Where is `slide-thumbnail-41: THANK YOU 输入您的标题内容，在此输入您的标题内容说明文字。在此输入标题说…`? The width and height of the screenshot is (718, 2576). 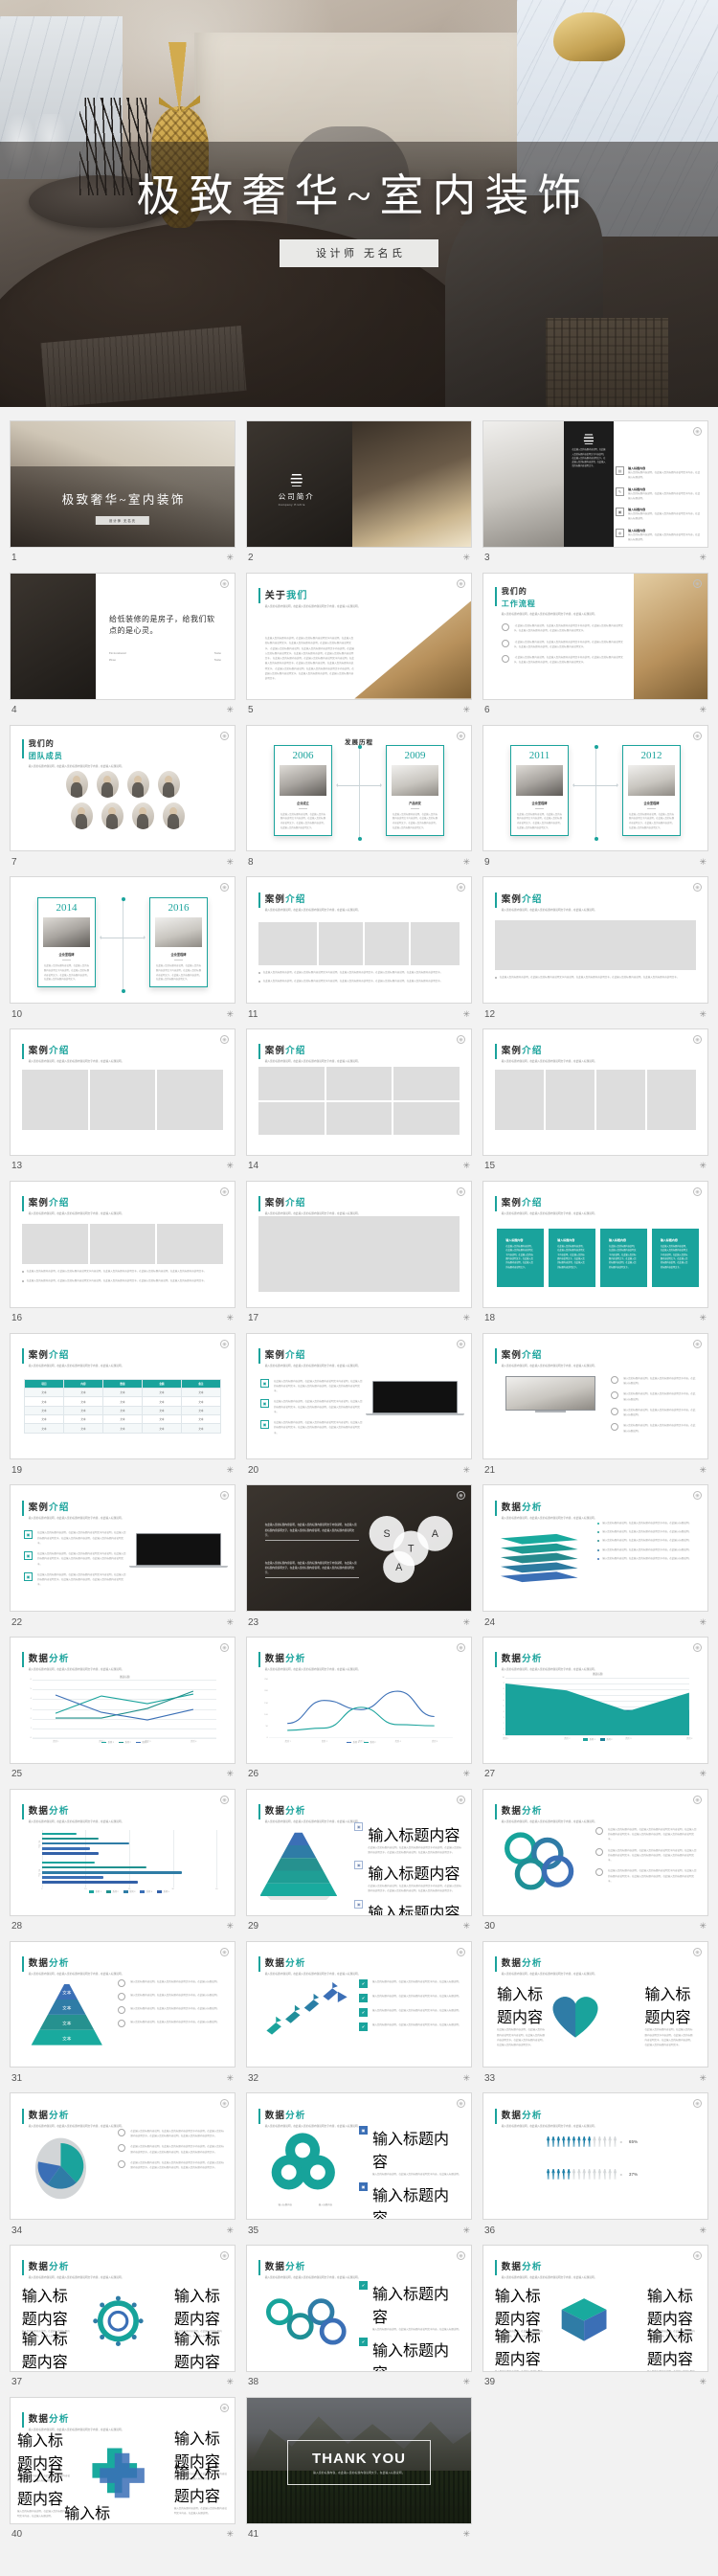 slide-thumbnail-41: THANK YOU 输入您的标题内容，在此输入您的标题内容说明文字。在此输入标题说… is located at coordinates (359, 2460).